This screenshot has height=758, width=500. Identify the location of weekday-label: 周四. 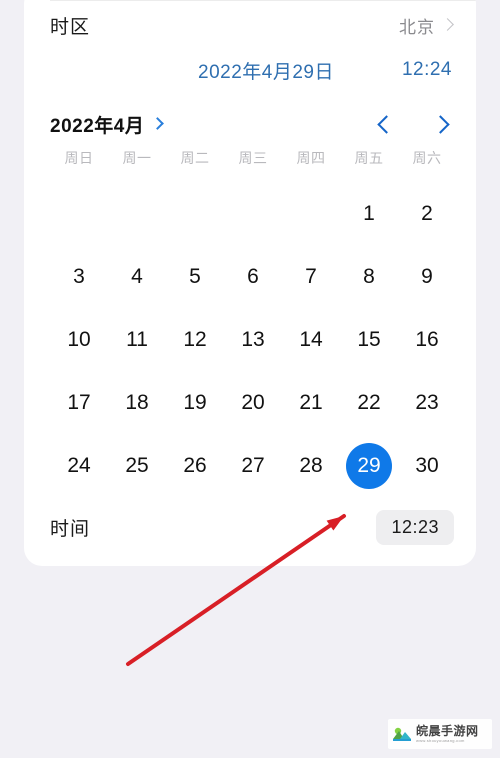
(311, 158).